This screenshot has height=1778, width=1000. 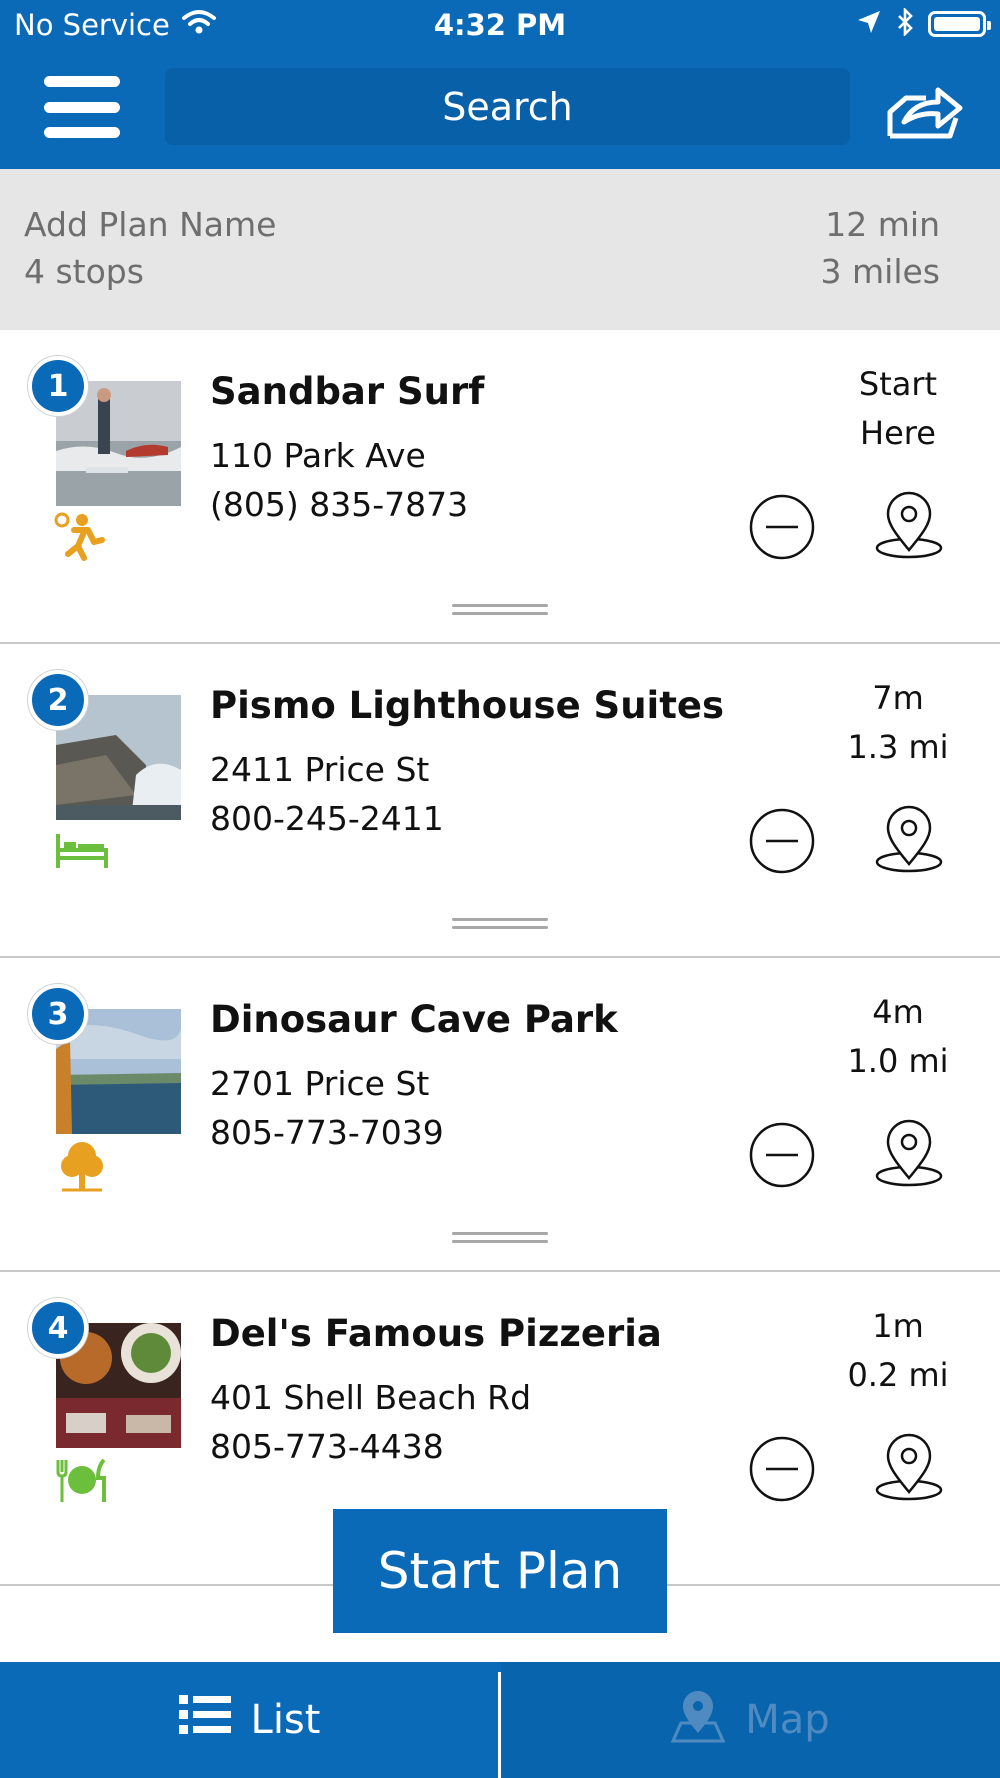 What do you see at coordinates (898, 433) in the screenshot?
I see `stop-distance-line2: Here` at bounding box center [898, 433].